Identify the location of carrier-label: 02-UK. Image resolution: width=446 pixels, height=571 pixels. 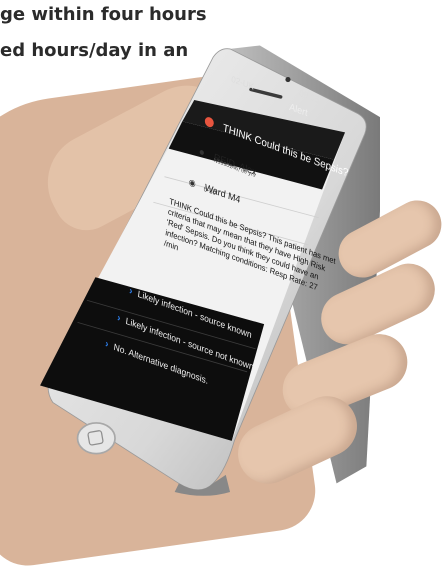
(242, 83).